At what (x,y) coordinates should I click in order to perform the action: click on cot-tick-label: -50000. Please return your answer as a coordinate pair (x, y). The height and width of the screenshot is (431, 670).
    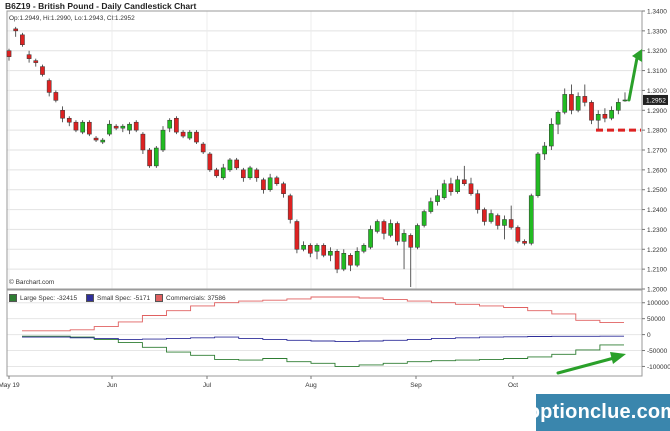
    Looking at the image, I should click on (657, 351).